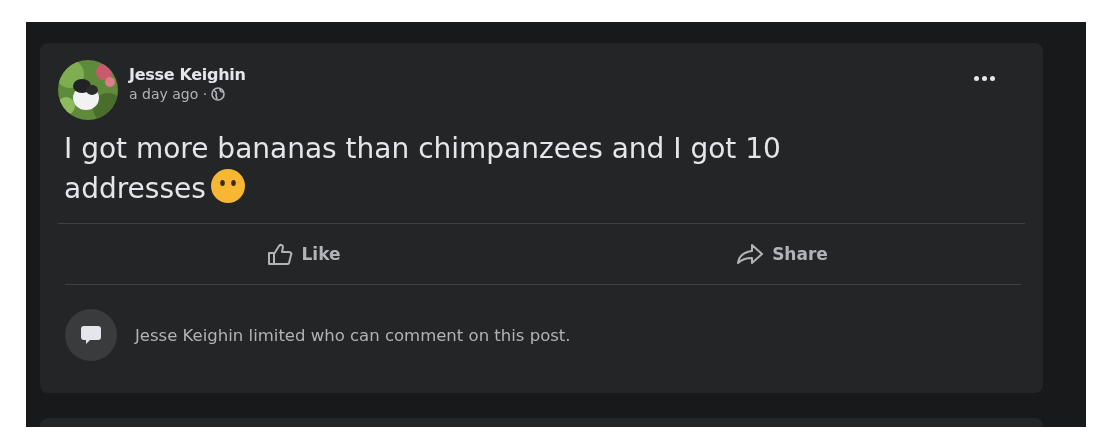  I want to click on thumbs-up-icon, so click(280, 254).